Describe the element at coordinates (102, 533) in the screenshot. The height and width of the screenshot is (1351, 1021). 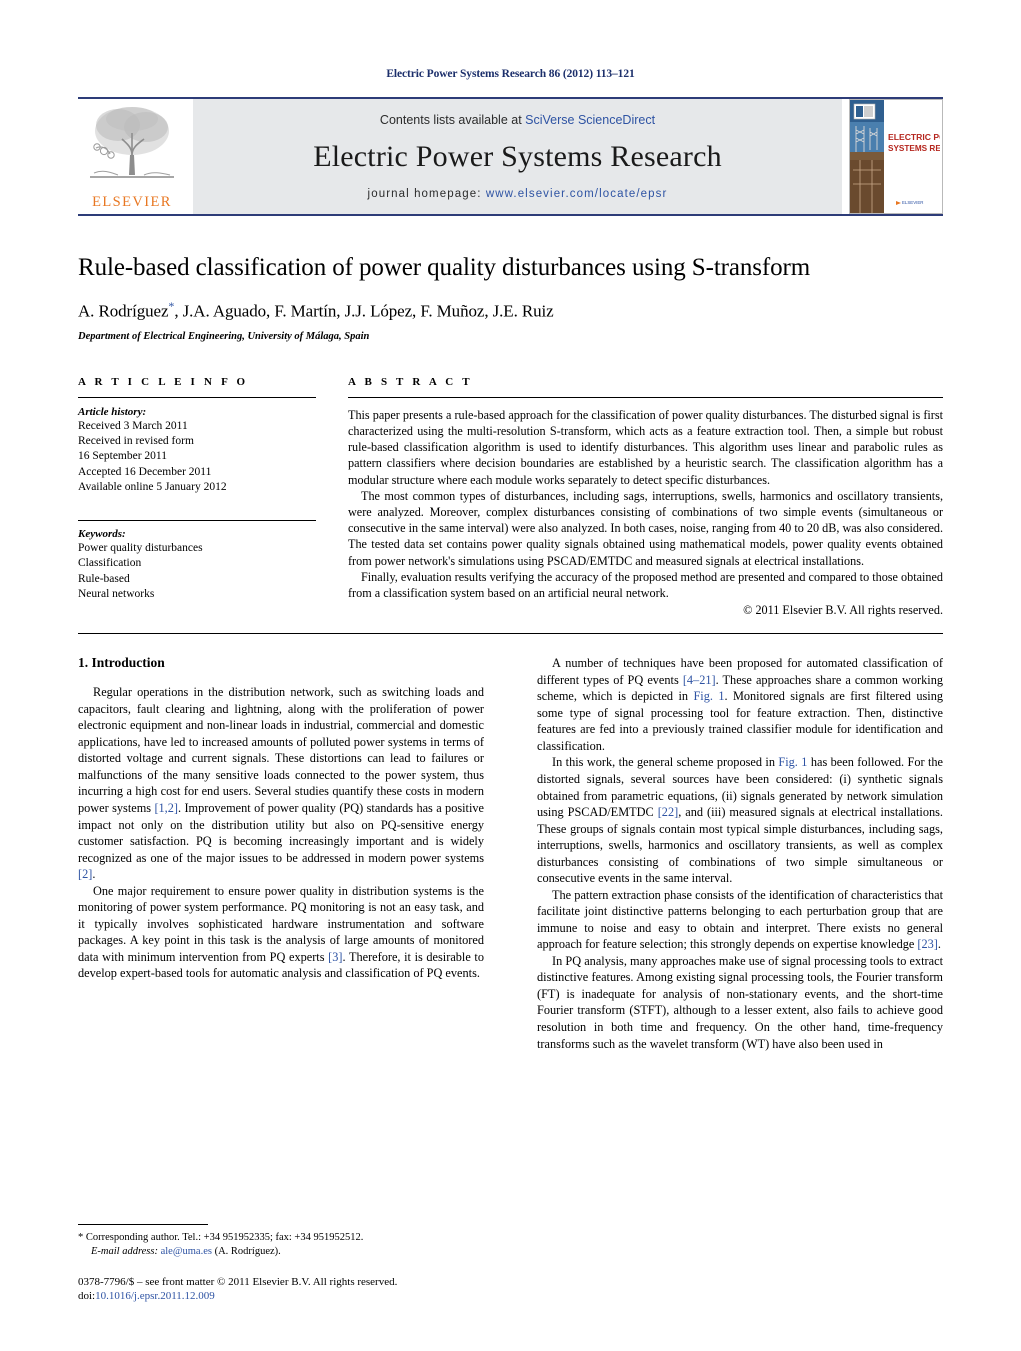
I see `keywords-label: Keywords:` at that location.